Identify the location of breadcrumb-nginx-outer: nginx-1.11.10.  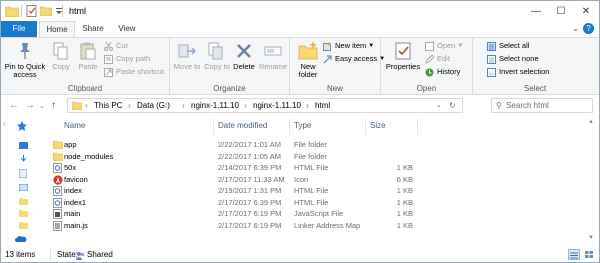
(215, 105).